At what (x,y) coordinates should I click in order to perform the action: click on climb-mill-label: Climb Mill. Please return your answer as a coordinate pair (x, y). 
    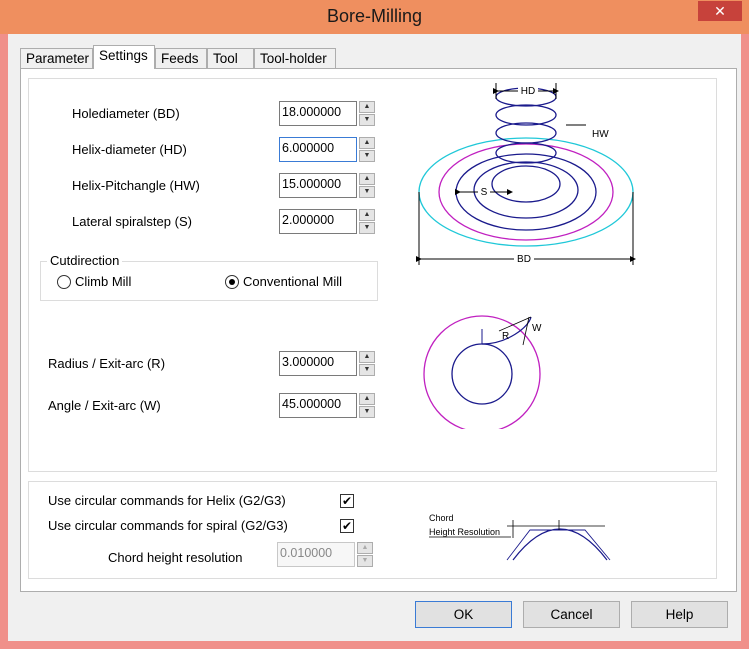
    Looking at the image, I should click on (103, 281).